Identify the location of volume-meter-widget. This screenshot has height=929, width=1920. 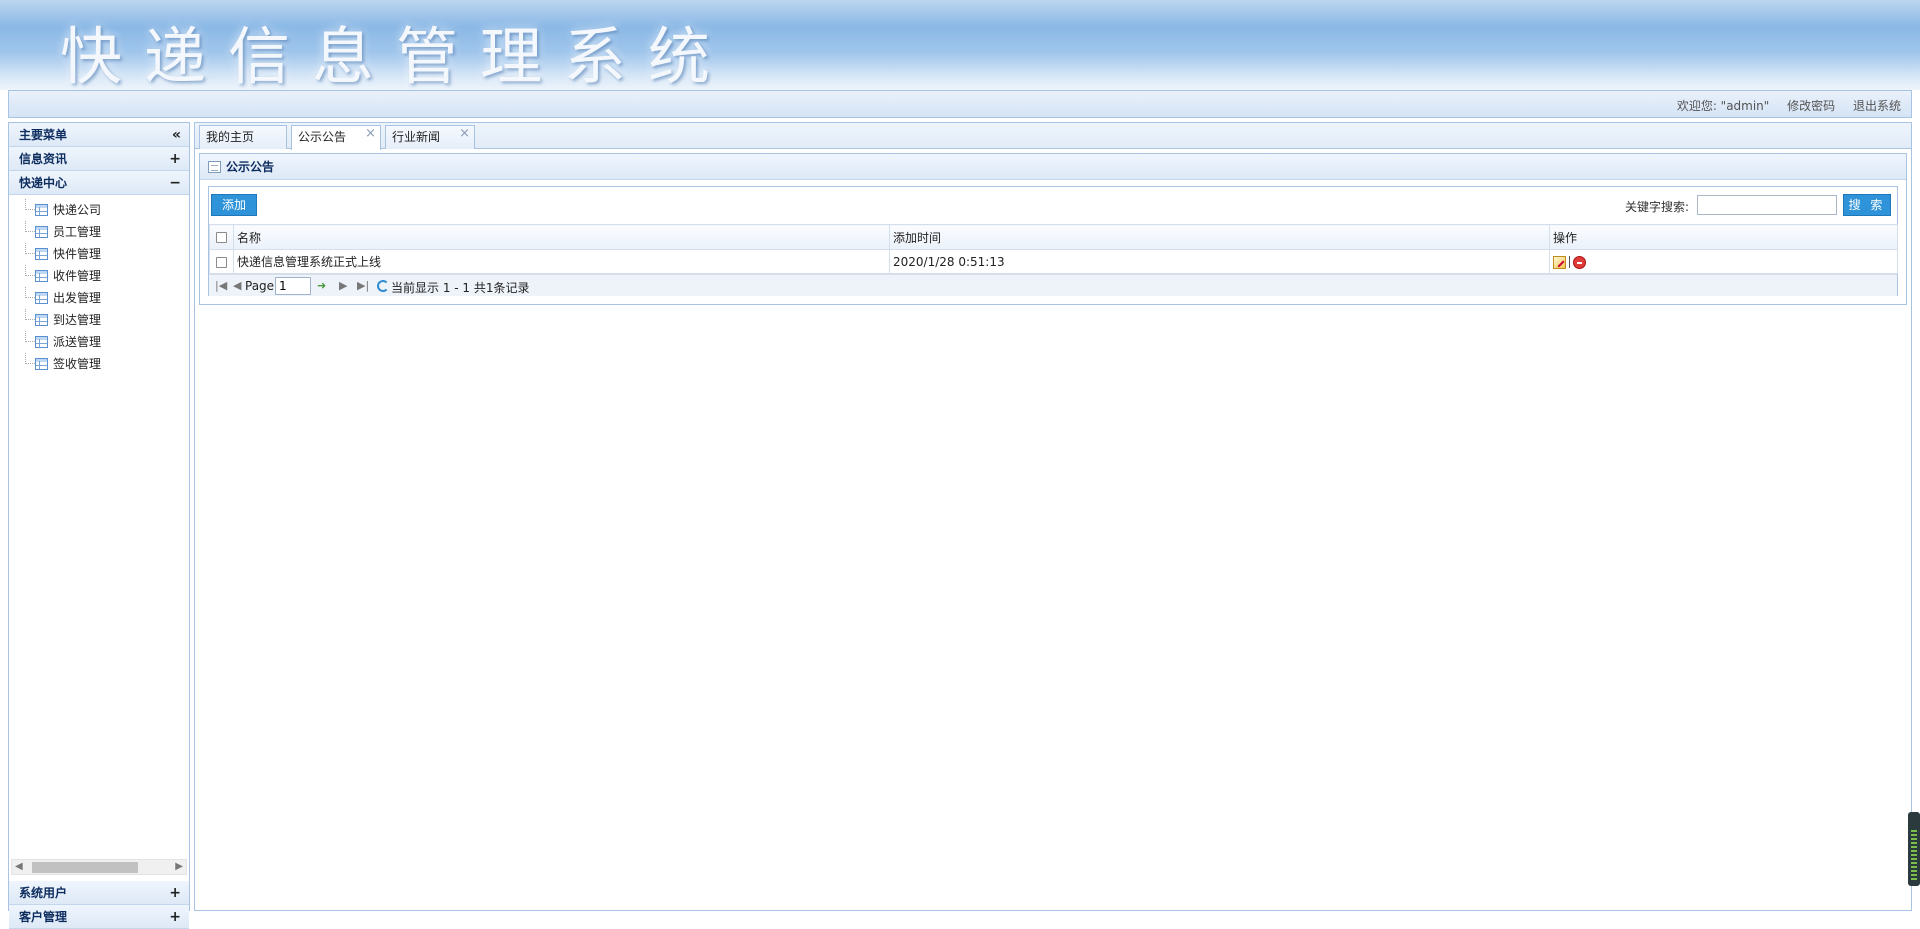
(1914, 849).